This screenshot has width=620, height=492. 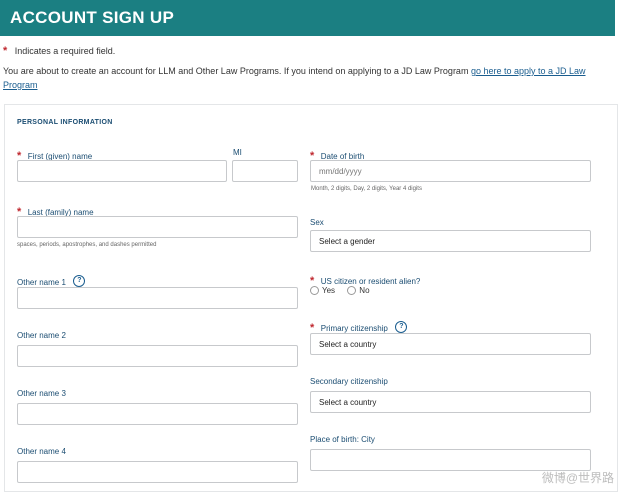 What do you see at coordinates (314, 291) in the screenshot?
I see `yes-radio` at bounding box center [314, 291].